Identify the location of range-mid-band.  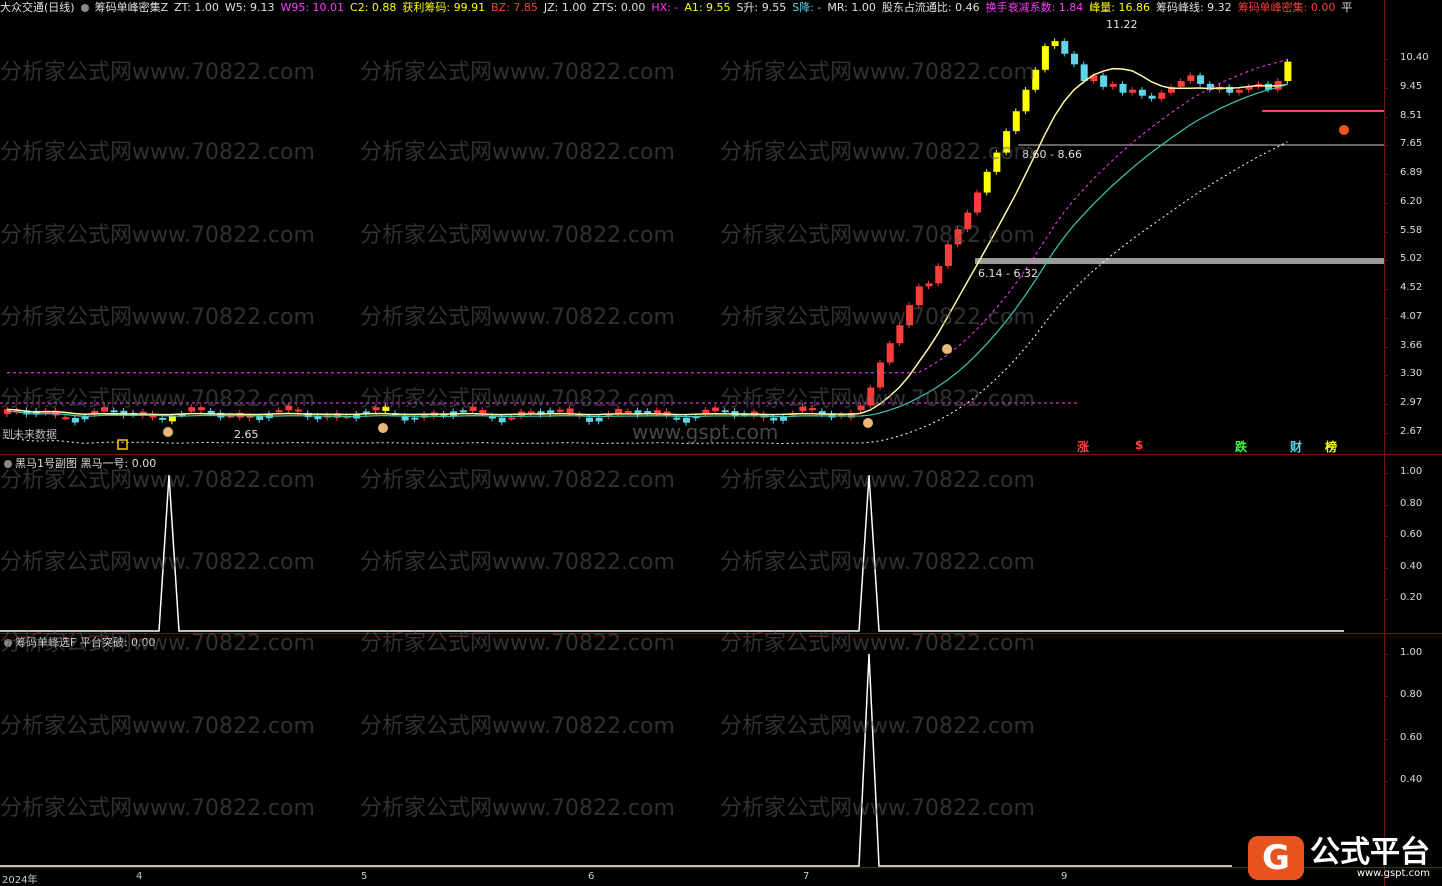
(1179, 261).